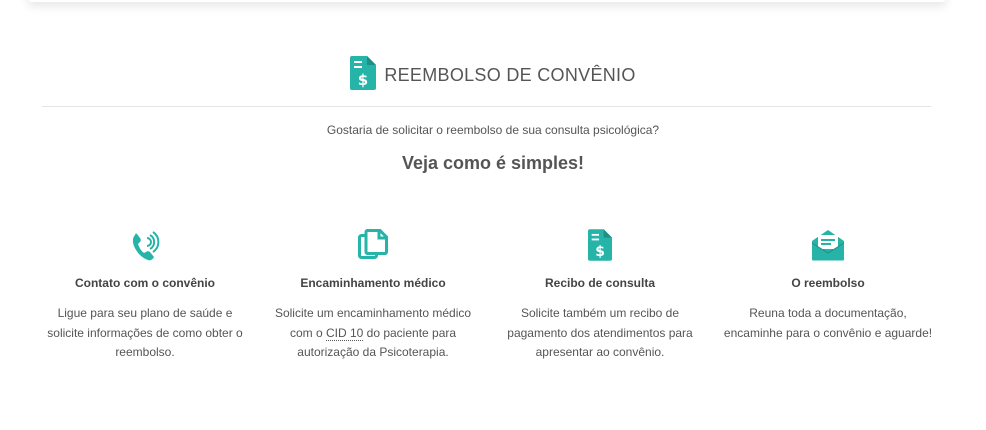 This screenshot has width=986, height=430. I want to click on section-heading: $ REEMBOLSO DE CONVÊNIO, so click(493, 75).